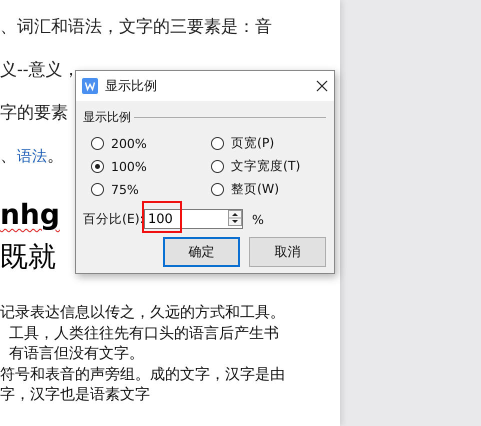 The width and height of the screenshot is (481, 426). Describe the element at coordinates (151, 143) in the screenshot. I see `radio-option: 200%` at that location.